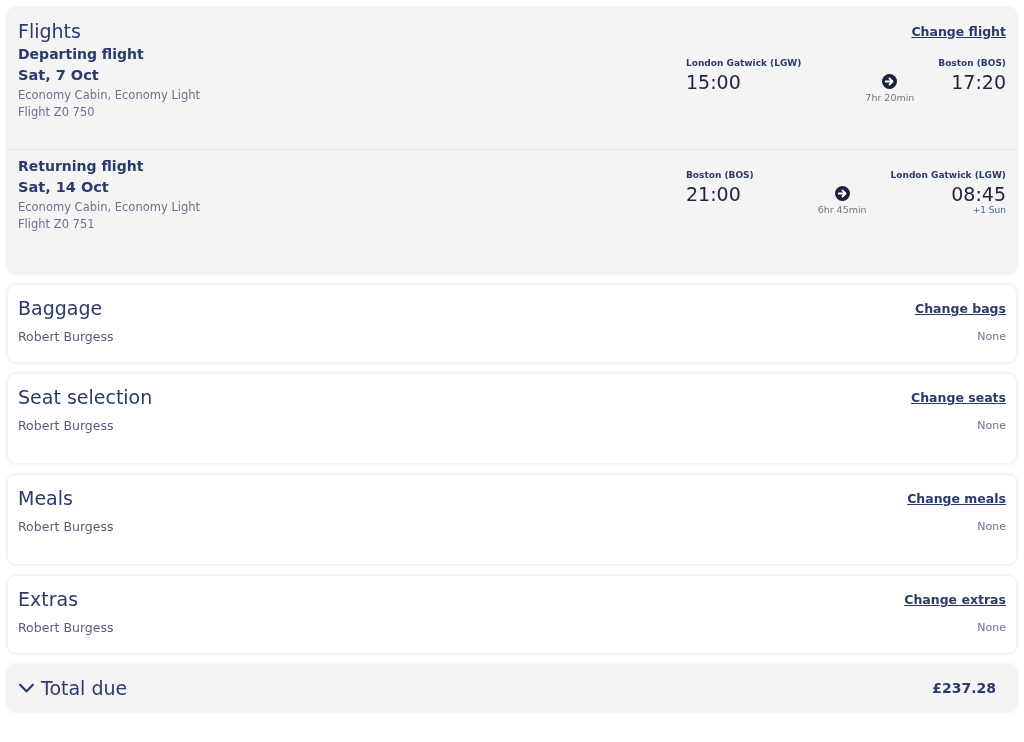  What do you see at coordinates (81, 54) in the screenshot?
I see `flight-label: Departing flight` at bounding box center [81, 54].